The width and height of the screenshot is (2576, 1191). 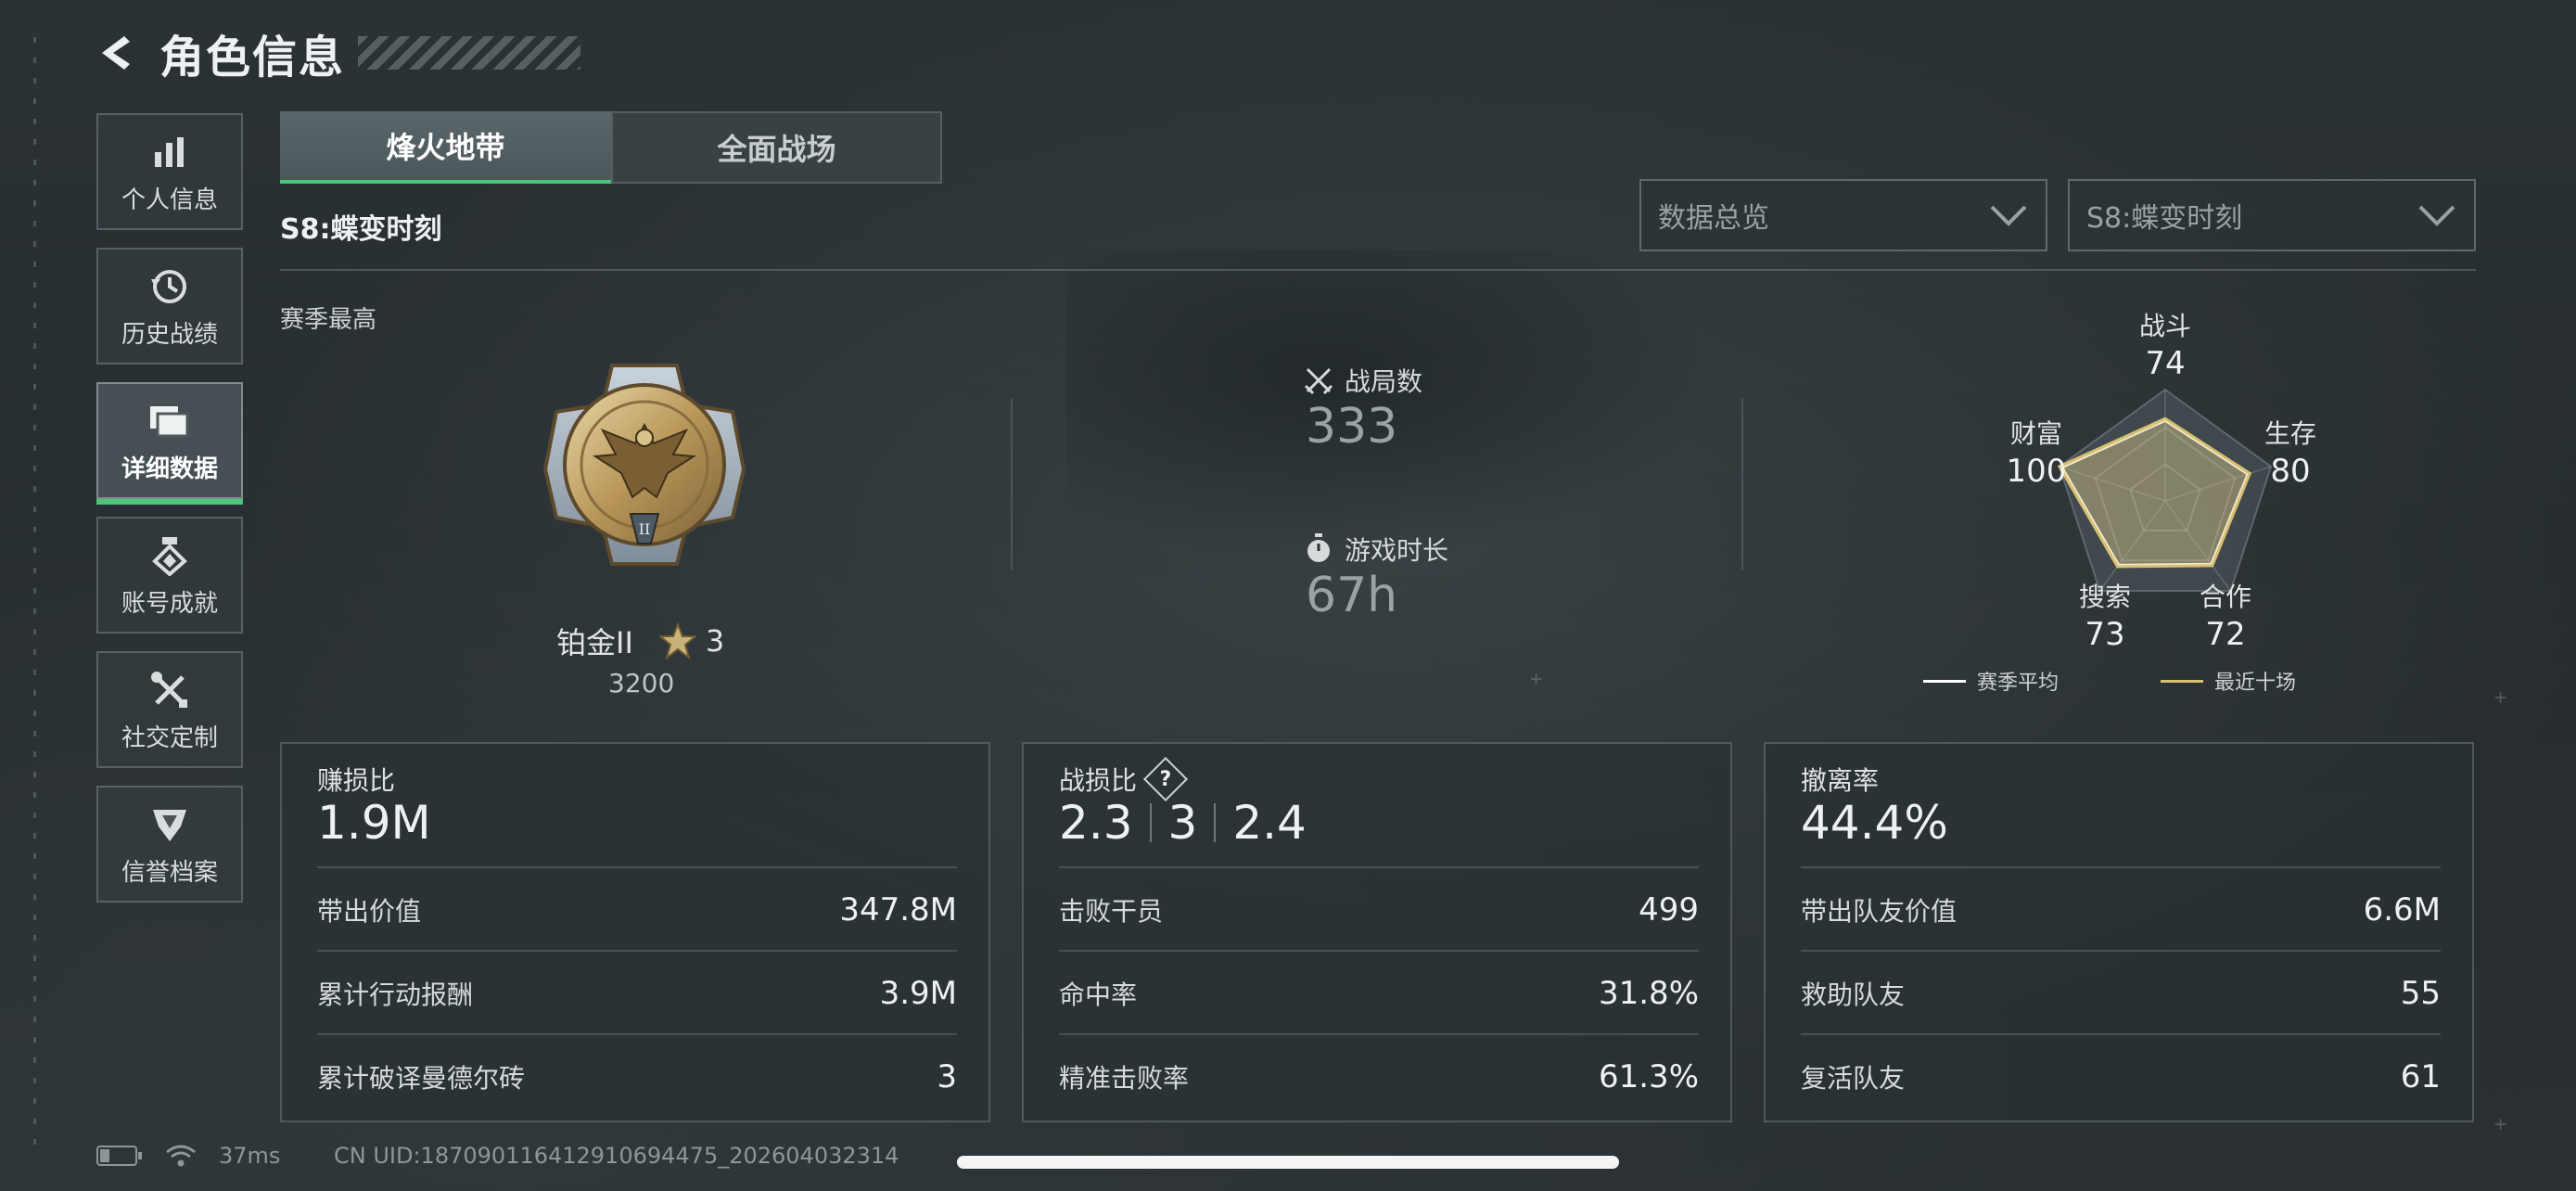 What do you see at coordinates (642, 683) in the screenshot?
I see `rank-points: 3200` at bounding box center [642, 683].